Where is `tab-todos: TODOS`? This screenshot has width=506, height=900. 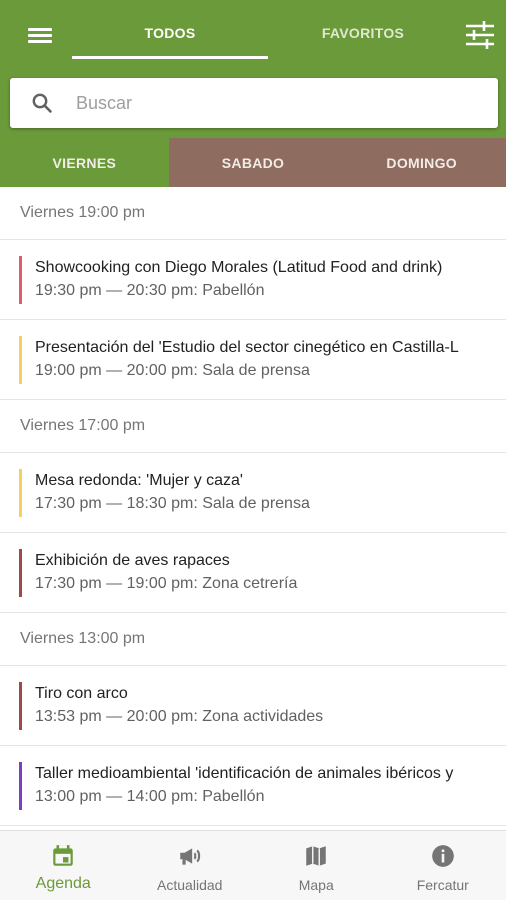
tab-todos: TODOS is located at coordinates (170, 30).